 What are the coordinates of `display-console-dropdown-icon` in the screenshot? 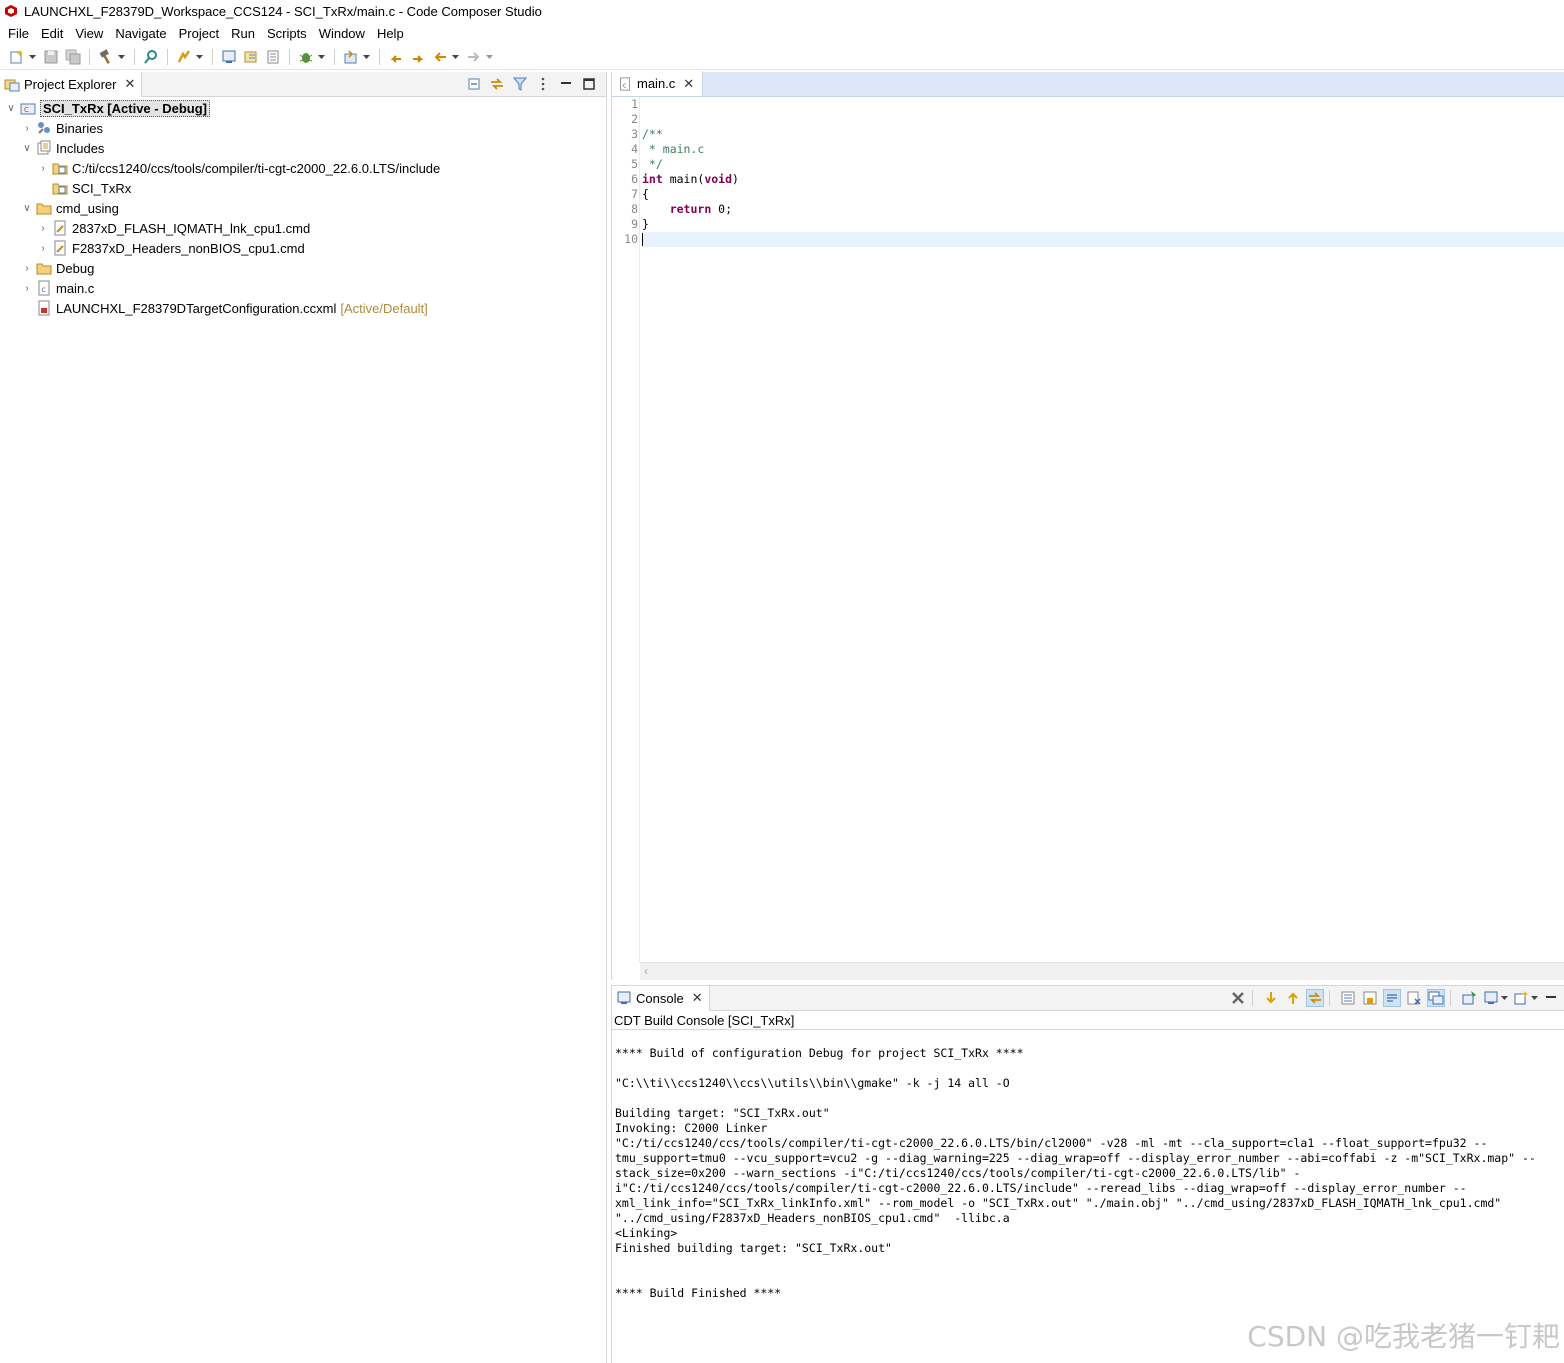 It's located at (1504, 998).